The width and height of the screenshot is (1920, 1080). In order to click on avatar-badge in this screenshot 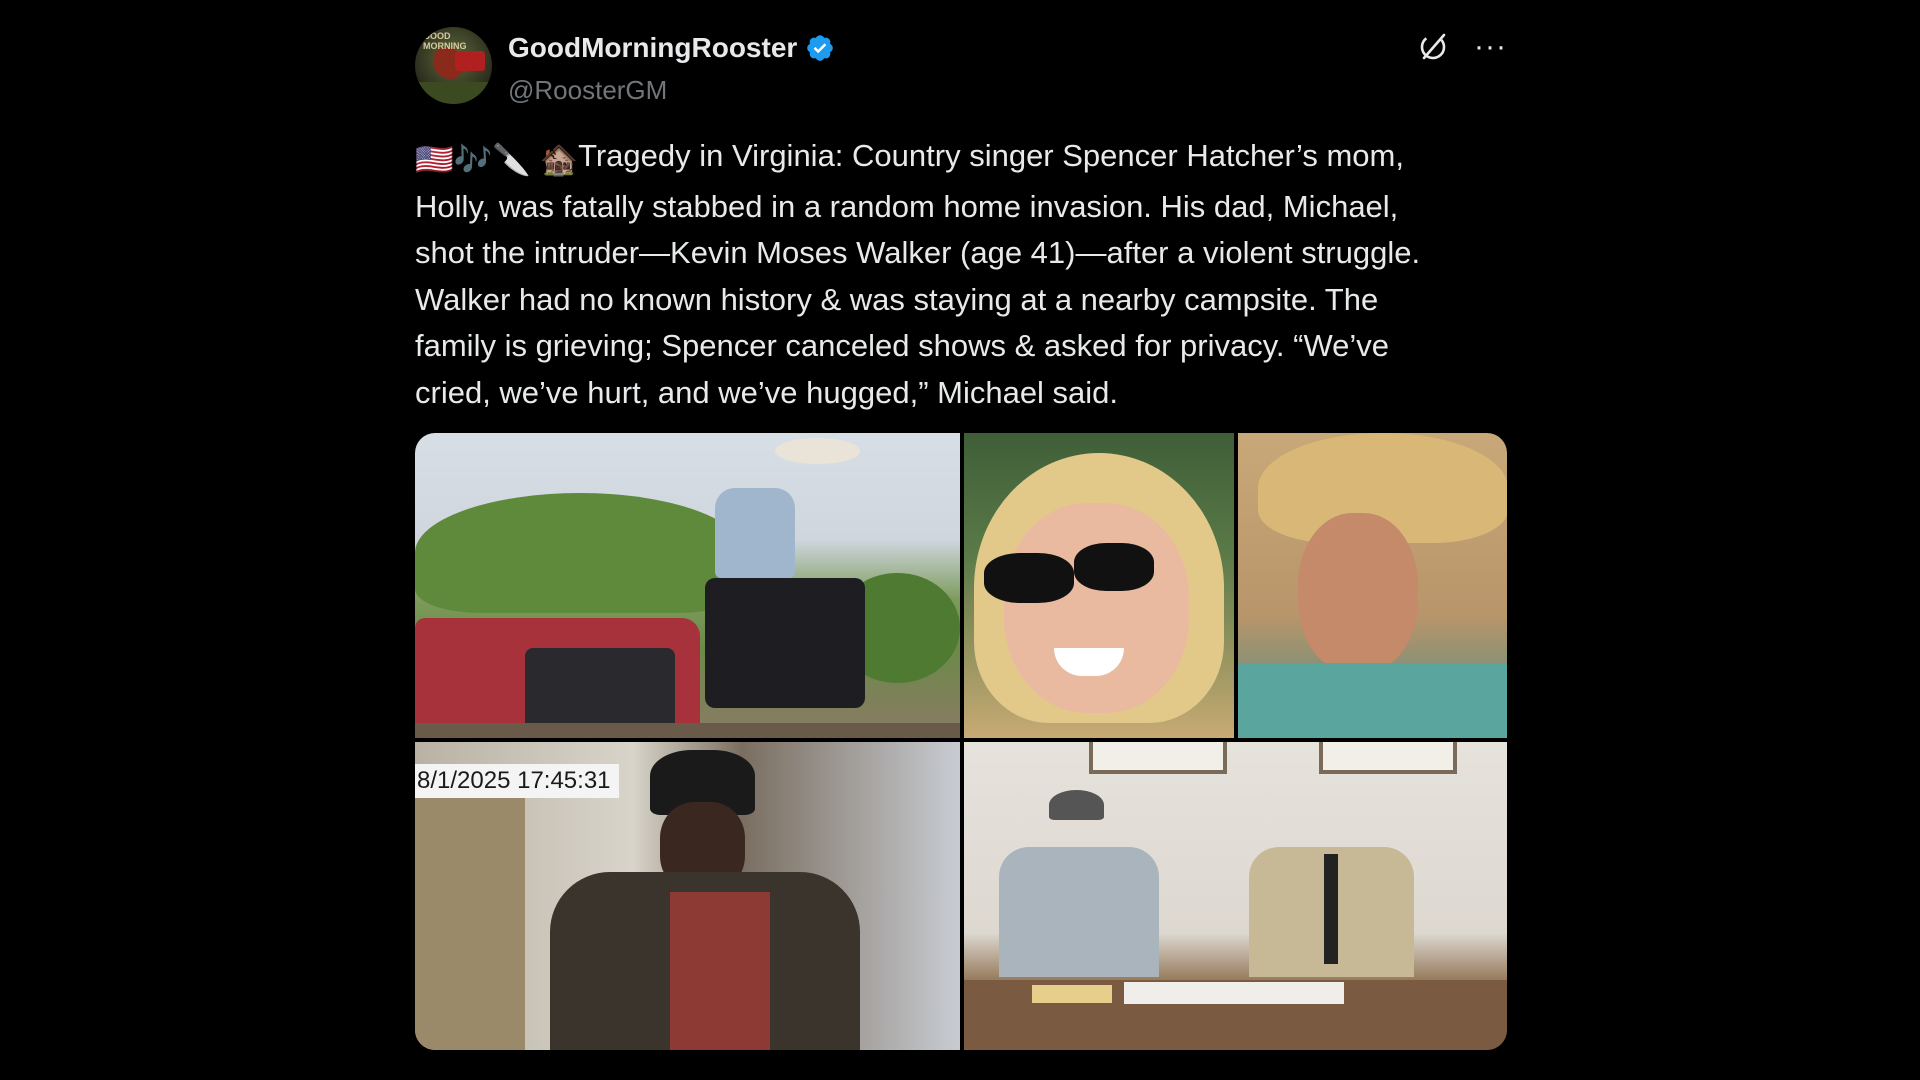, I will do `click(470, 61)`.